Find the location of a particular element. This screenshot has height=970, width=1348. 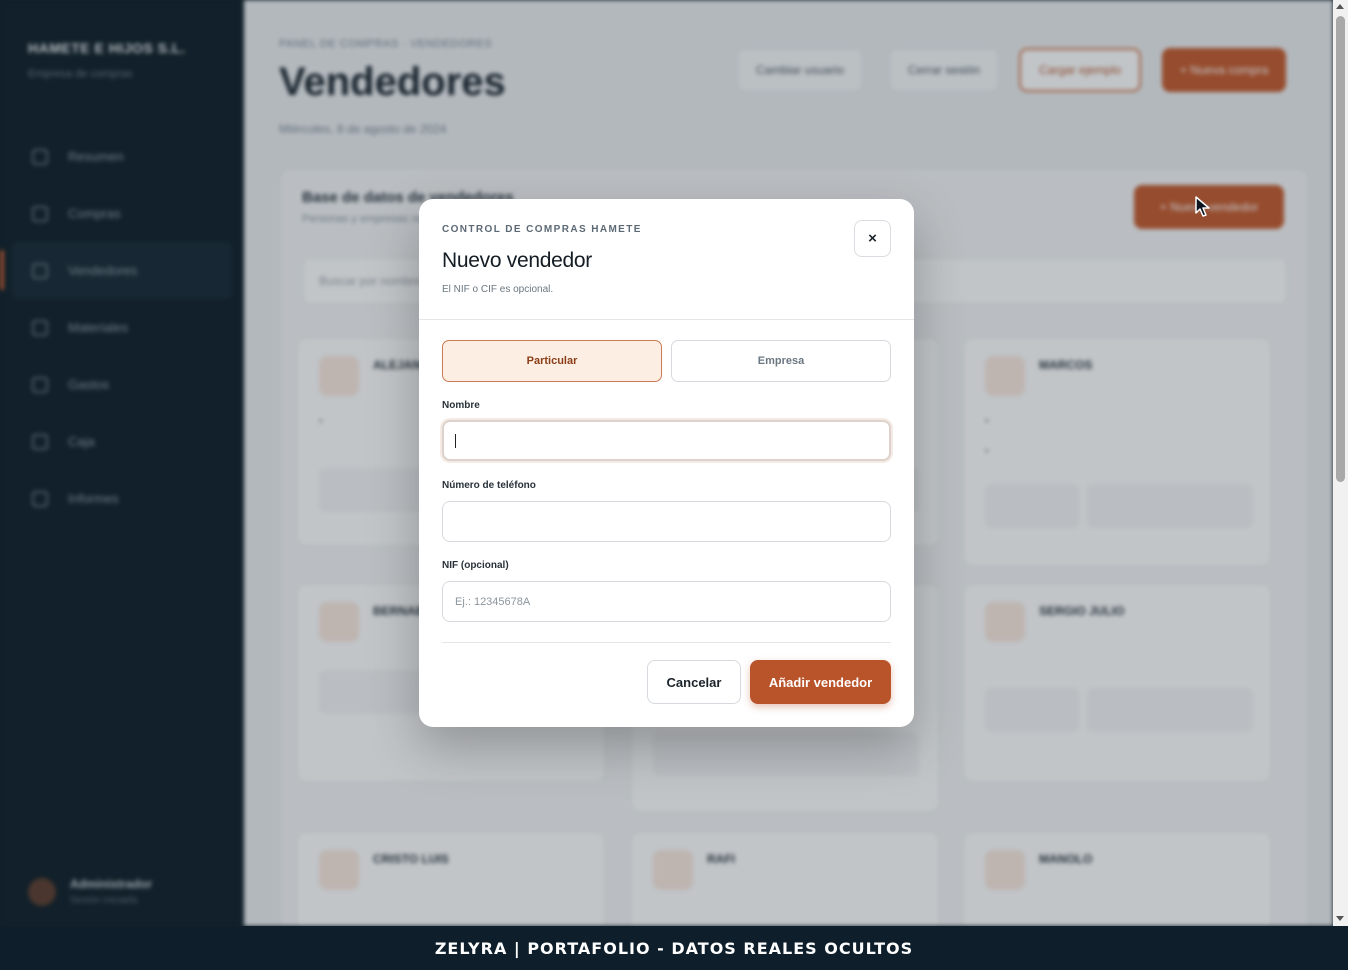

scroll-down-arrow-icon is located at coordinates (1340, 918).